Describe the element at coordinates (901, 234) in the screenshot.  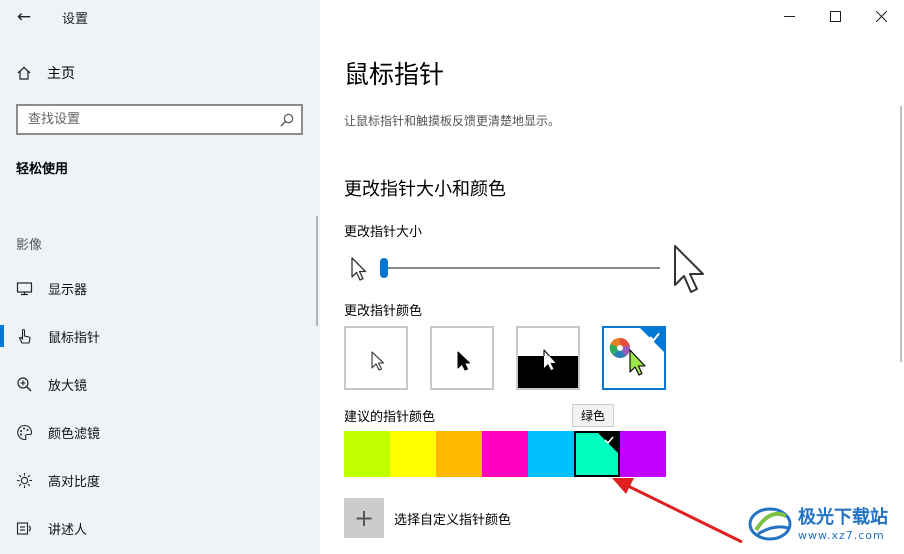
I see `main-scrollbar` at that location.